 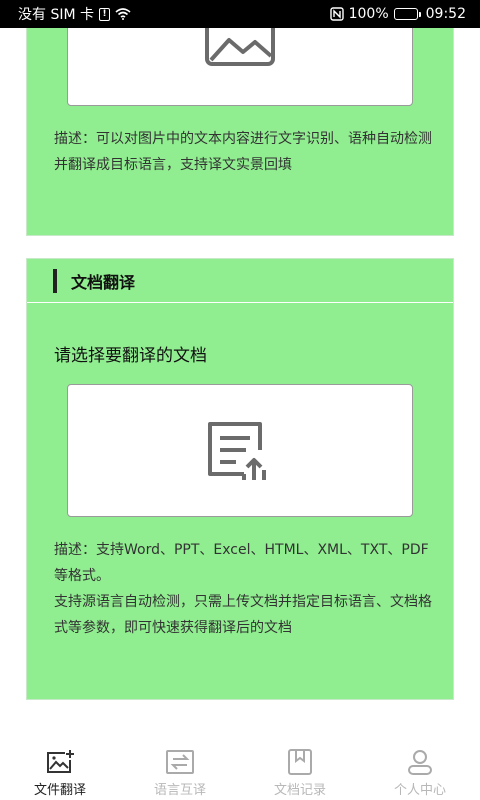 What do you see at coordinates (123, 14) in the screenshot?
I see `wifi-icon` at bounding box center [123, 14].